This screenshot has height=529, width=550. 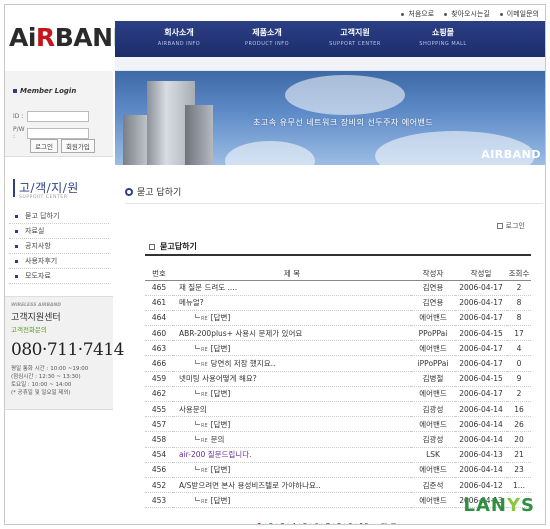 I want to click on row-number: 455, so click(x=159, y=409).